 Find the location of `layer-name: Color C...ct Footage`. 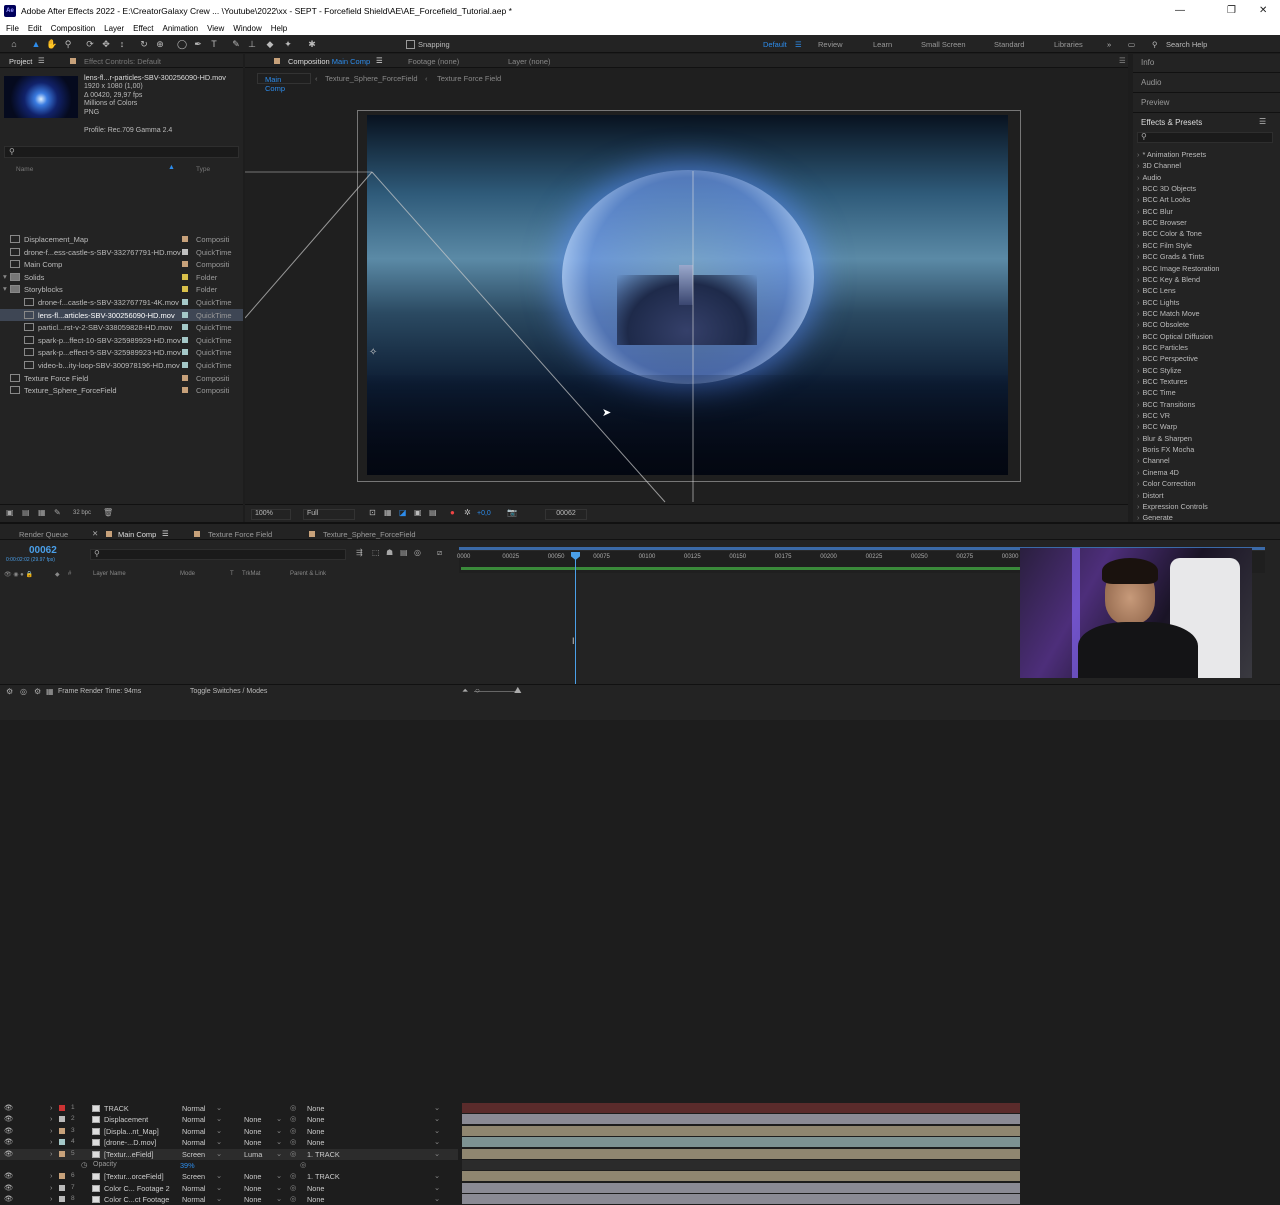

layer-name: Color C...ct Footage is located at coordinates (136, 1199).